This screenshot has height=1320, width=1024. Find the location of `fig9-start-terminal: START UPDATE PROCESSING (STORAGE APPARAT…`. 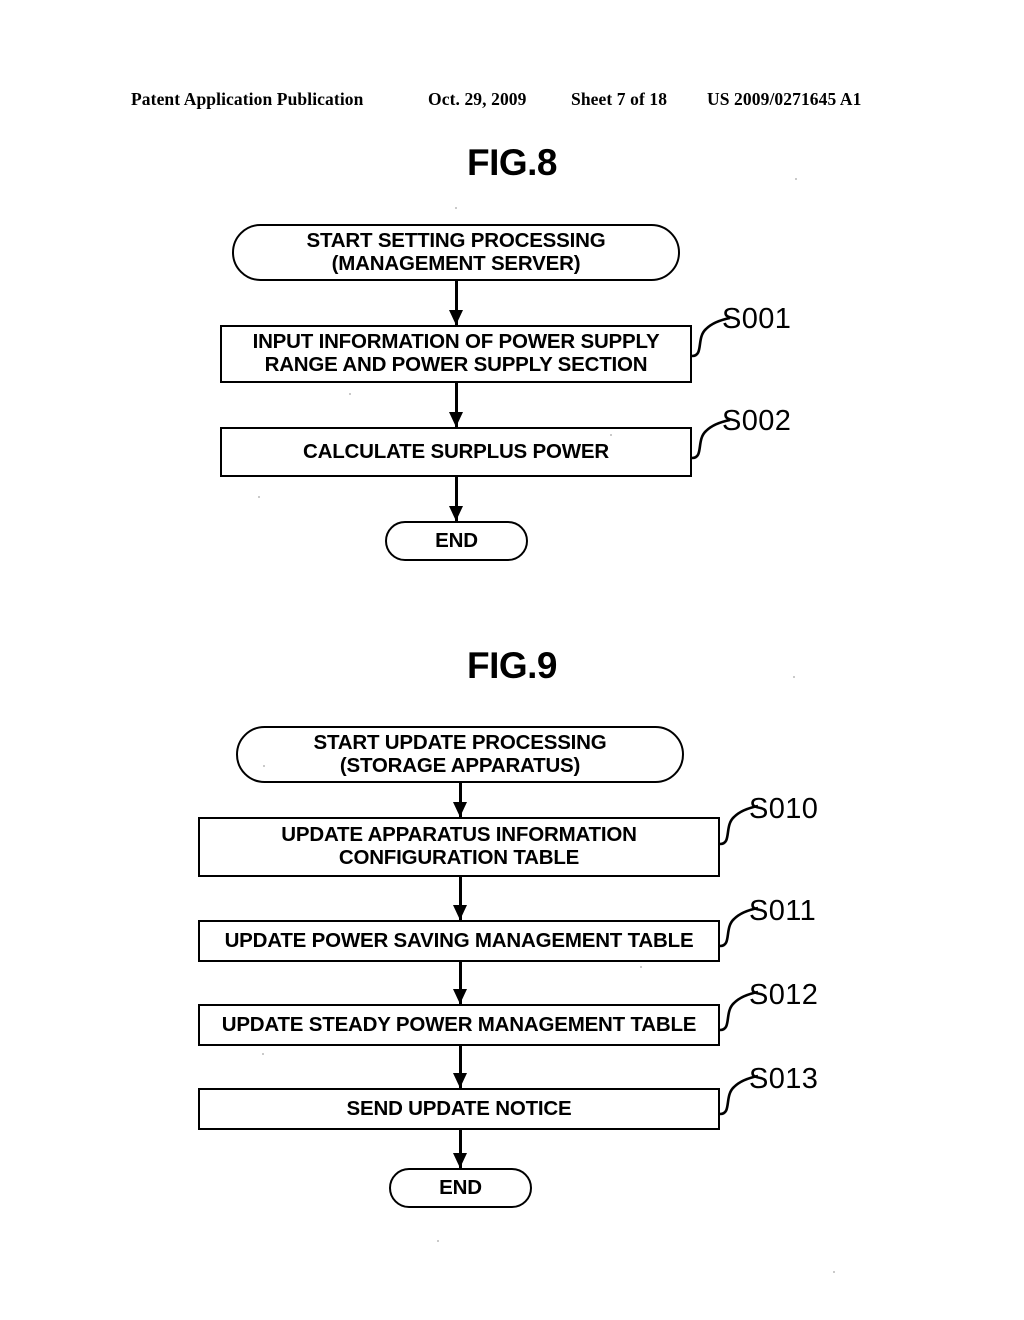

fig9-start-terminal: START UPDATE PROCESSING (STORAGE APPARAT… is located at coordinates (460, 754).